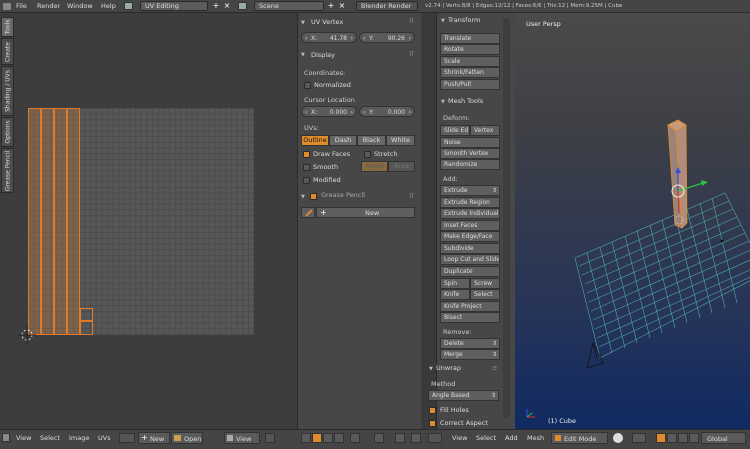  What do you see at coordinates (672, 438) in the screenshot?
I see `translate-manipulator-icon` at bounding box center [672, 438].